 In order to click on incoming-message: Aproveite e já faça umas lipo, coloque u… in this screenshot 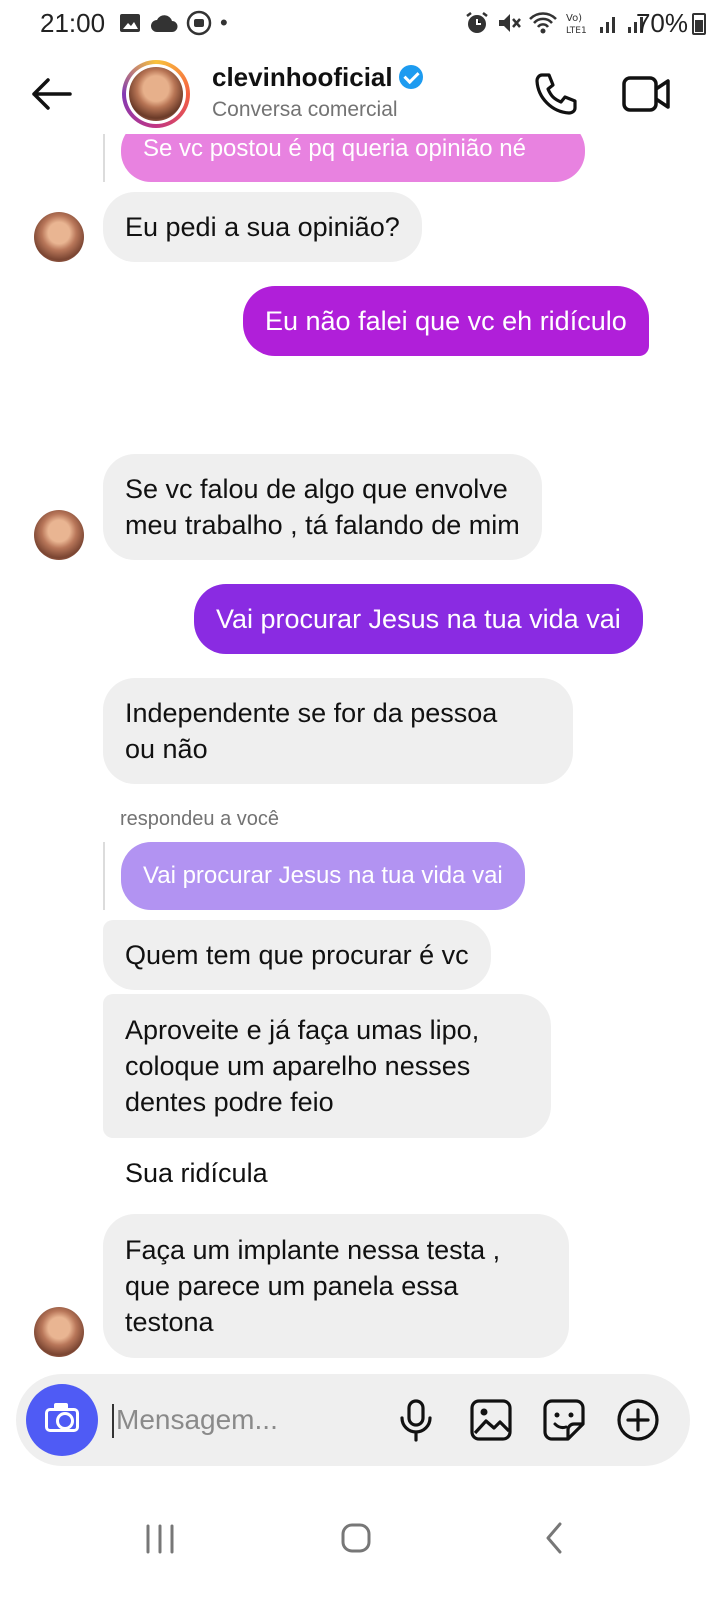, I will do `click(327, 1066)`.